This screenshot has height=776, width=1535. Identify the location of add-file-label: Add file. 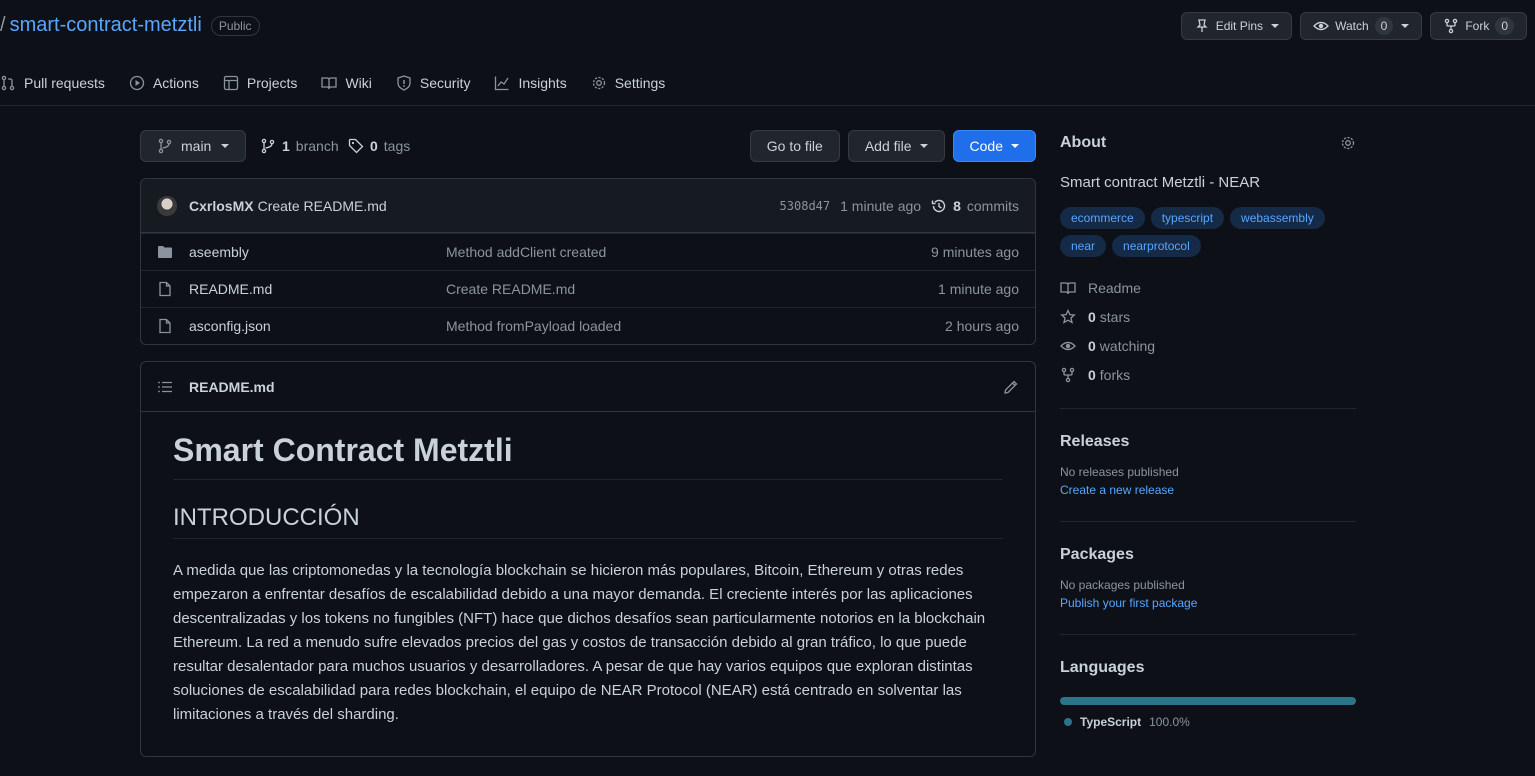
(888, 146).